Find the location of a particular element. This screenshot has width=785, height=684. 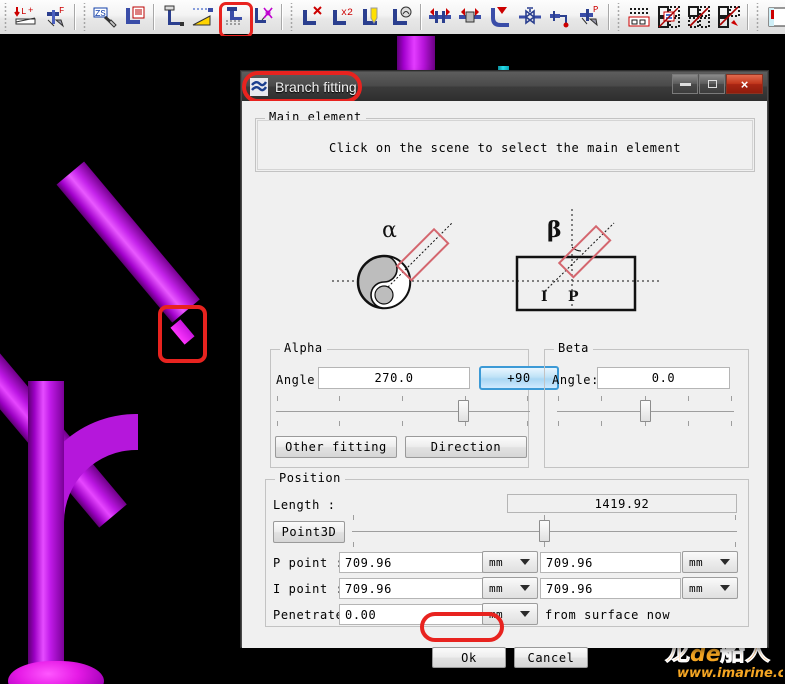

p-point-unit-select-1: mm is located at coordinates (510, 562).